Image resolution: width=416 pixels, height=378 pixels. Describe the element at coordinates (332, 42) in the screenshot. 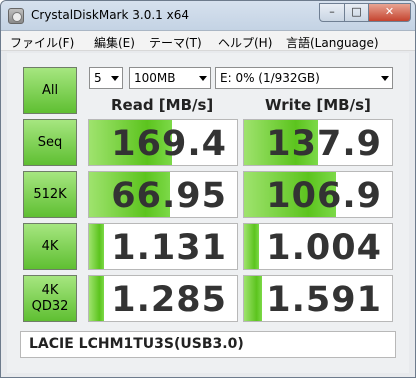

I see `menu-language: 言語(Language)` at that location.